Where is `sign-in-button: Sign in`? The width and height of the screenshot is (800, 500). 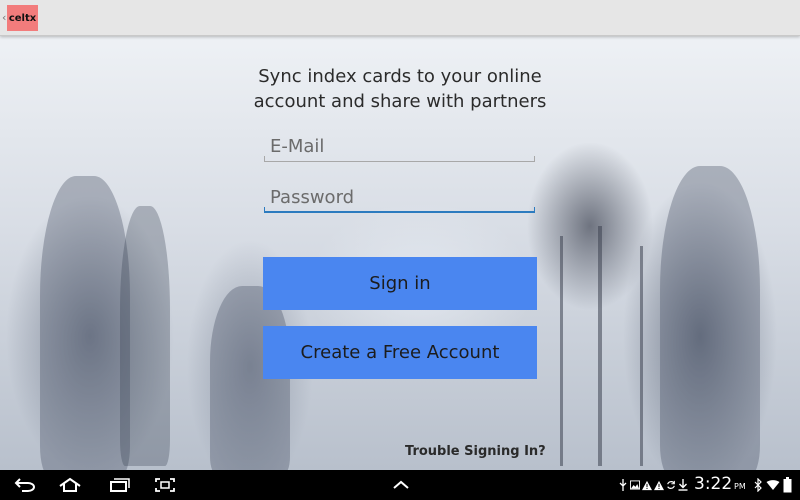
sign-in-button: Sign in is located at coordinates (400, 283).